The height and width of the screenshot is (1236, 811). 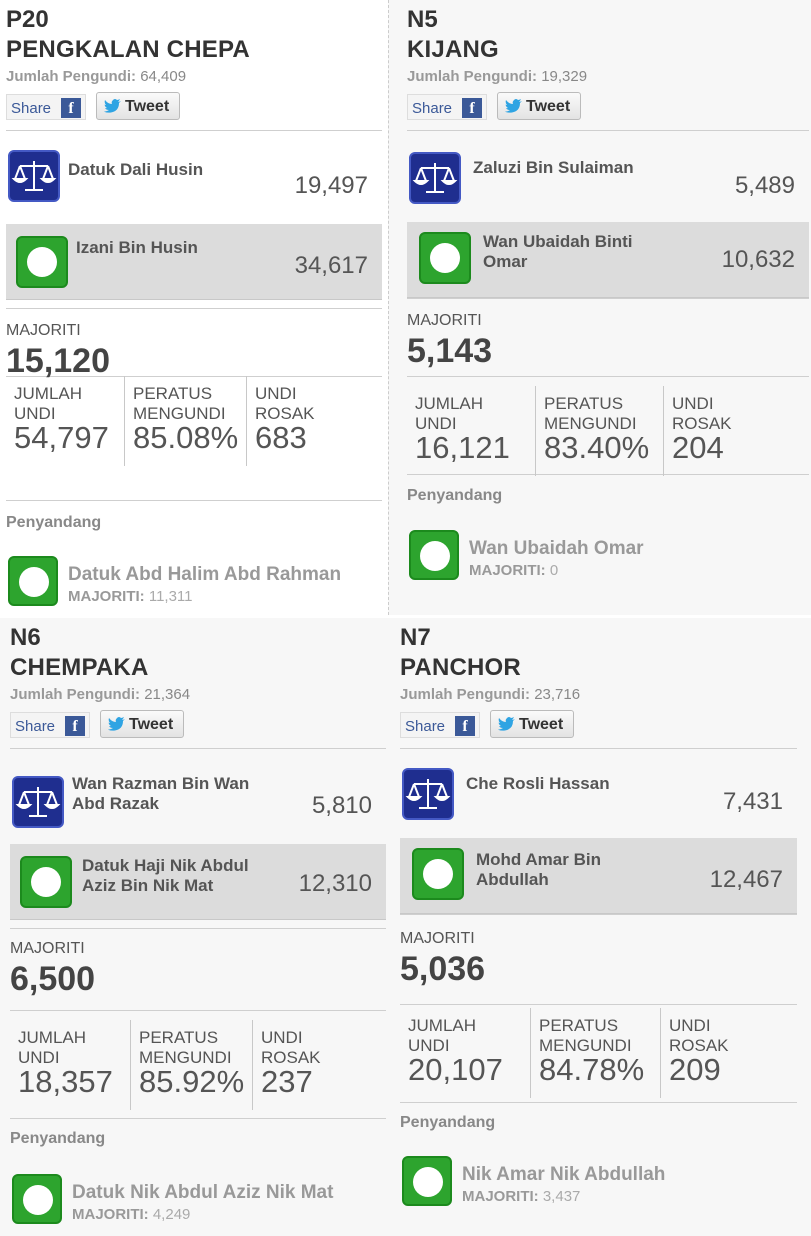 What do you see at coordinates (317, 1065) in the screenshot?
I see `stat-spoilt: UNDI ROSAK 237` at bounding box center [317, 1065].